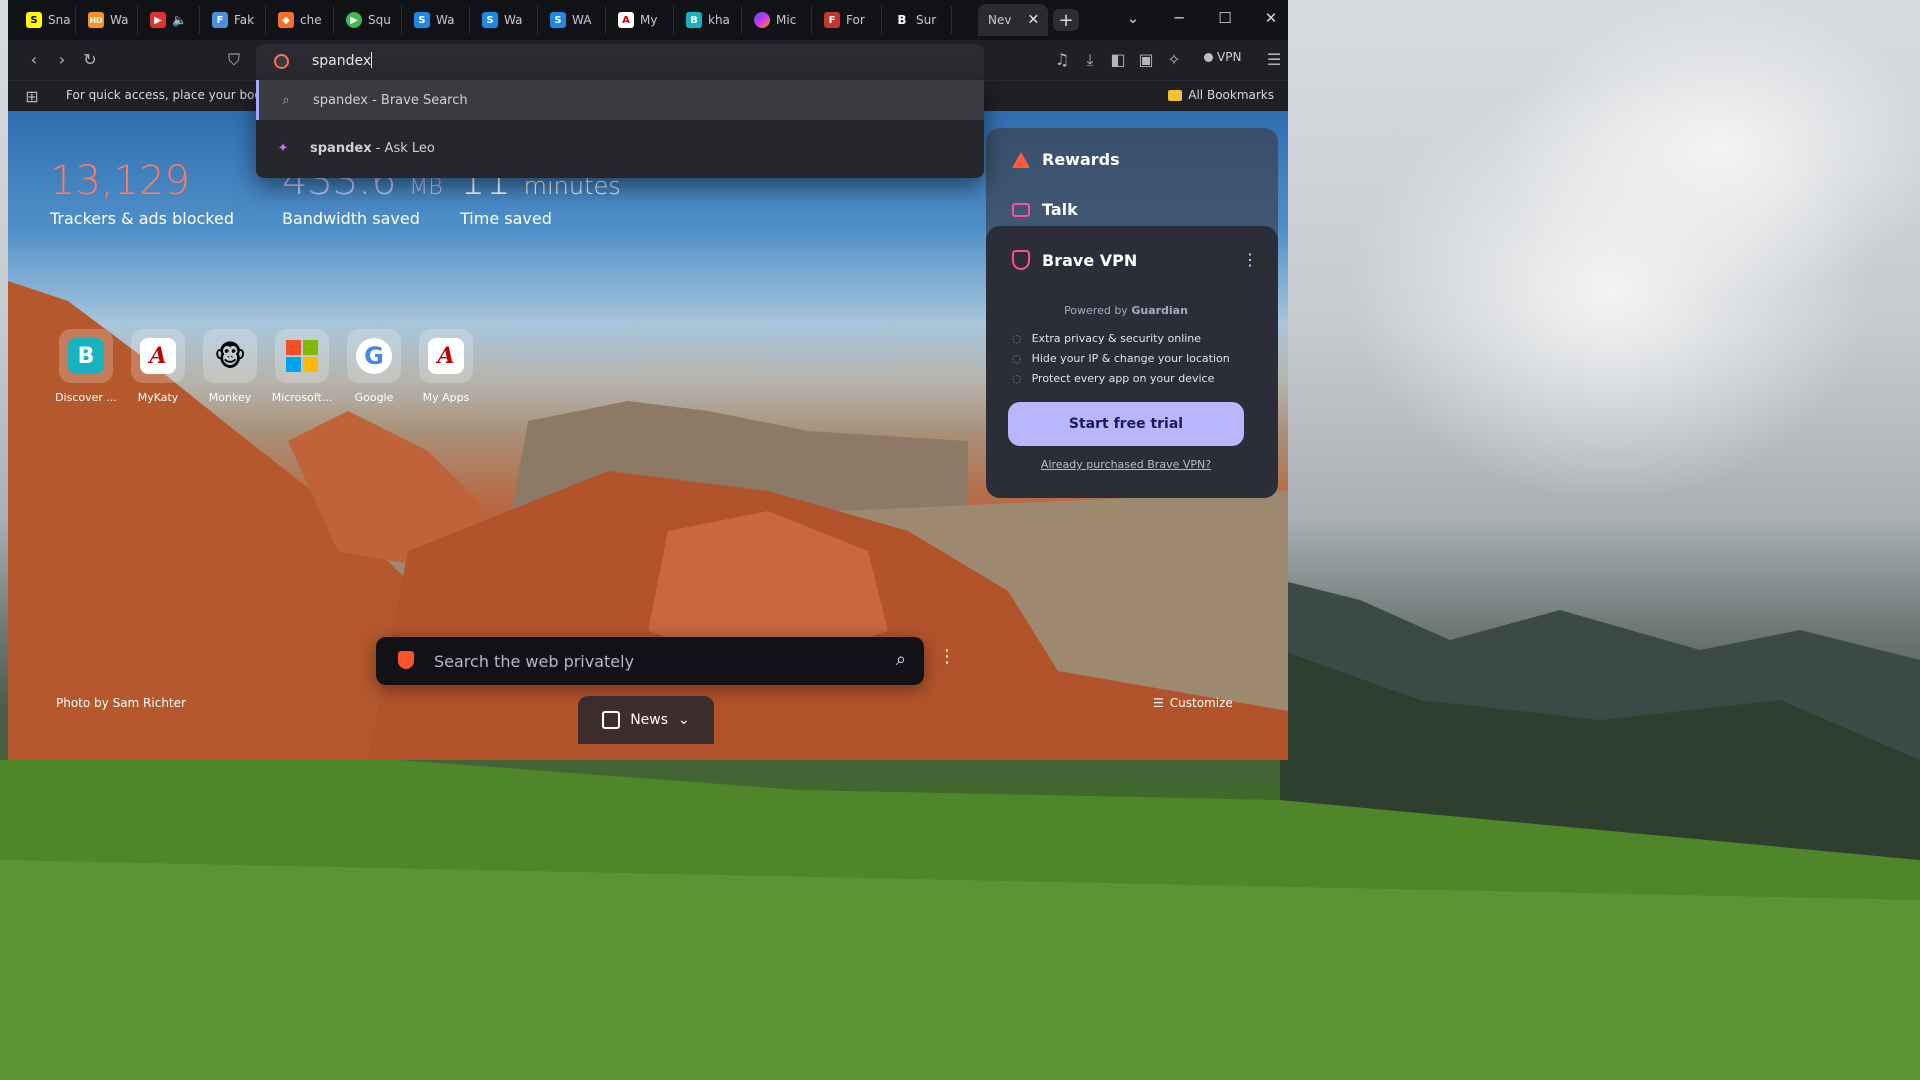 Image resolution: width=1920 pixels, height=1080 pixels. What do you see at coordinates (1066, 20) in the screenshot?
I see `new-tab-button: +` at bounding box center [1066, 20].